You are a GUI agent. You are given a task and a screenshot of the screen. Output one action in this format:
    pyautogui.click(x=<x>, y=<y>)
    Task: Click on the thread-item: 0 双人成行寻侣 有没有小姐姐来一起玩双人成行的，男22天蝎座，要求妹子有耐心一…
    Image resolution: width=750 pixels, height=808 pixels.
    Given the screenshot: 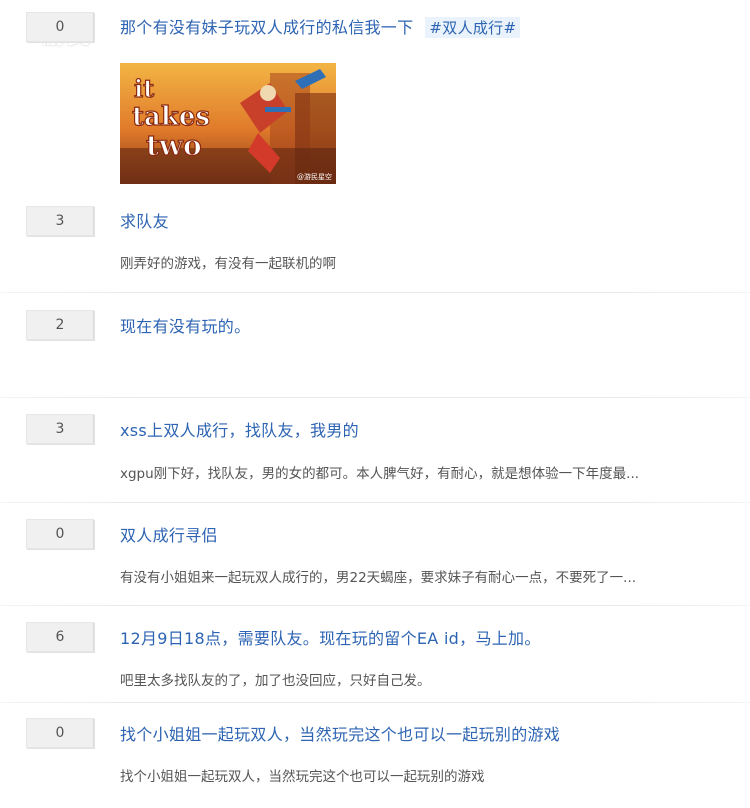 What is the action you would take?
    pyautogui.click(x=375, y=554)
    